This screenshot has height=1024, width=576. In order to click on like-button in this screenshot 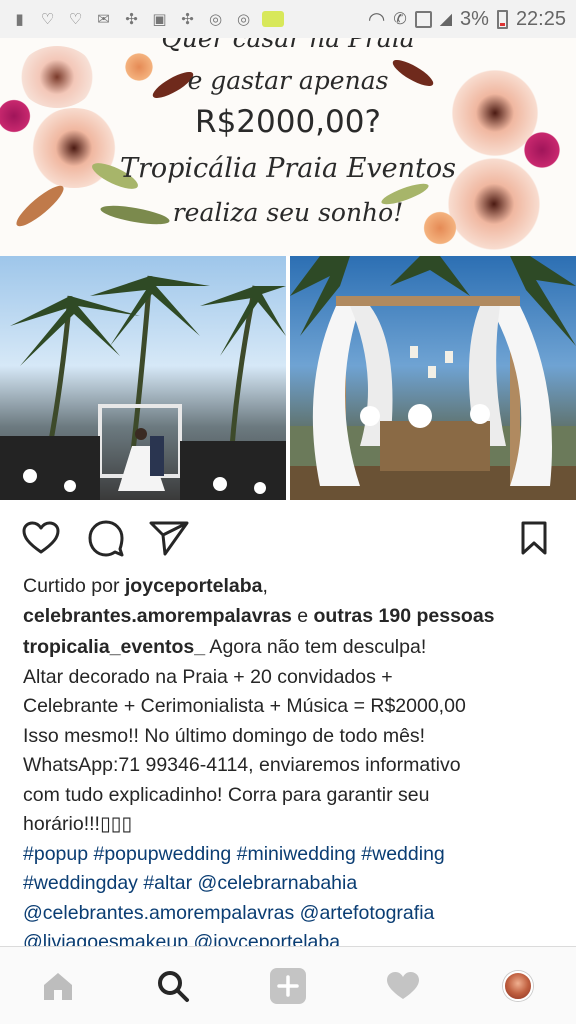, I will do `click(41, 538)`.